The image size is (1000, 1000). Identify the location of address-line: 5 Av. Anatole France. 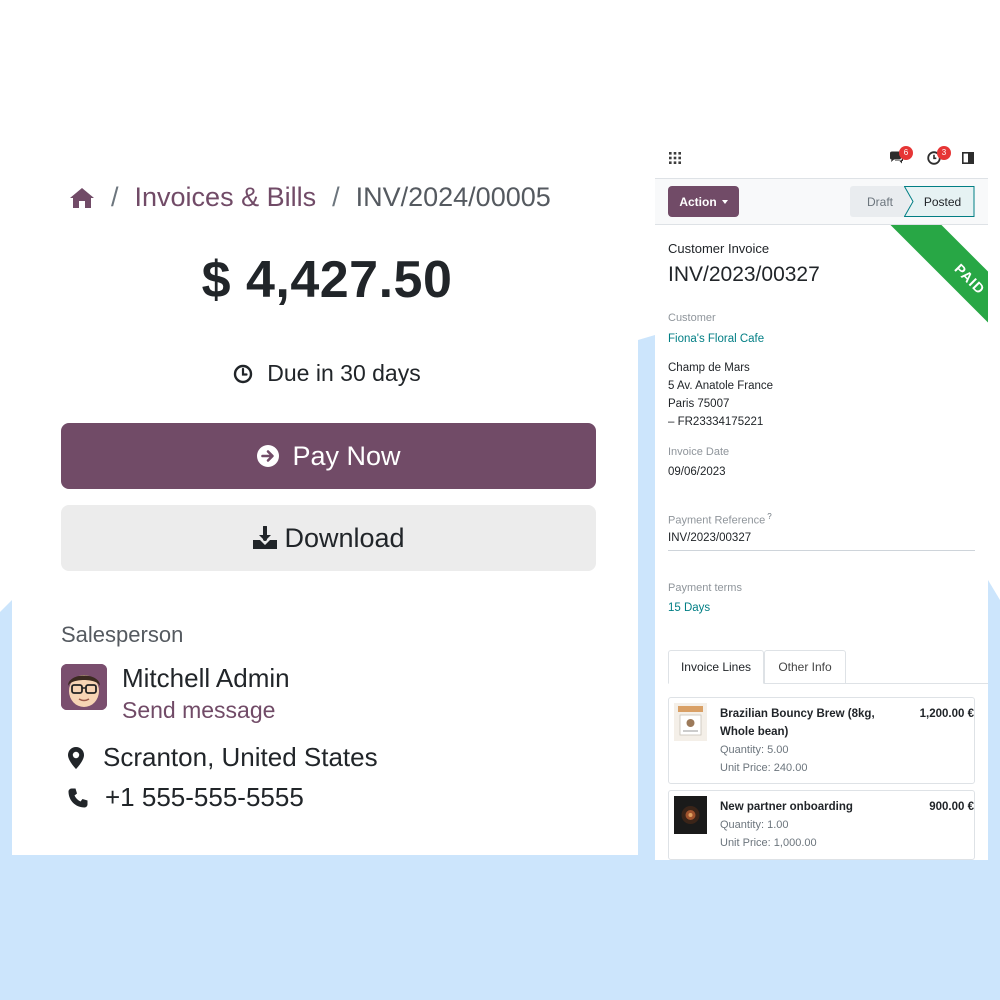
(721, 386).